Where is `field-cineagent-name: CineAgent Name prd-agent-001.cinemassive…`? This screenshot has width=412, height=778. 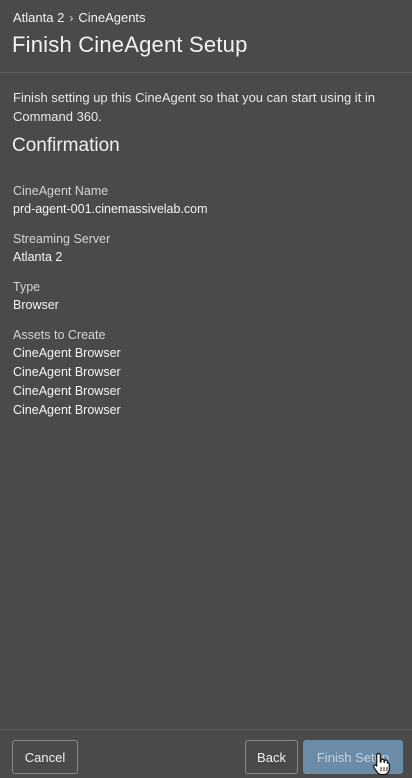 field-cineagent-name: CineAgent Name prd-agent-001.cinemassive… is located at coordinates (208, 200).